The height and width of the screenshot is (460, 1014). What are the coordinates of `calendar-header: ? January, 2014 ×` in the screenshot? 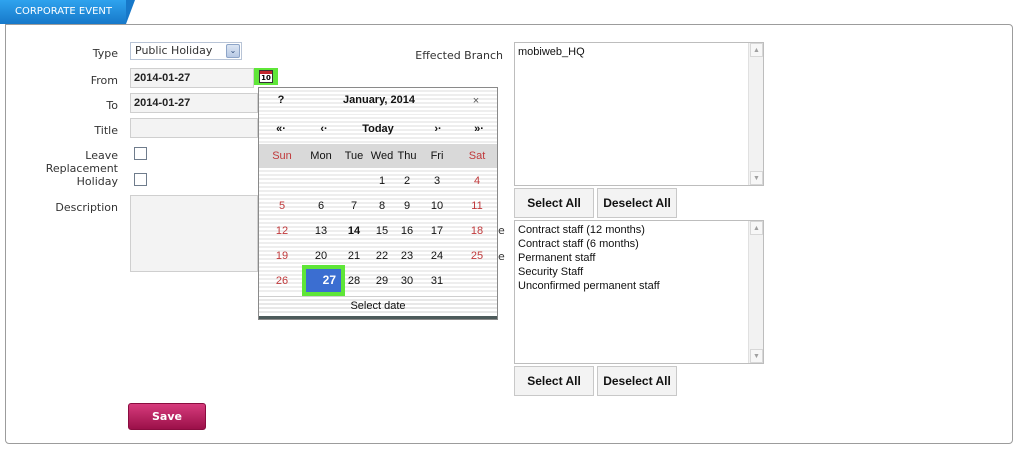 It's located at (378, 101).